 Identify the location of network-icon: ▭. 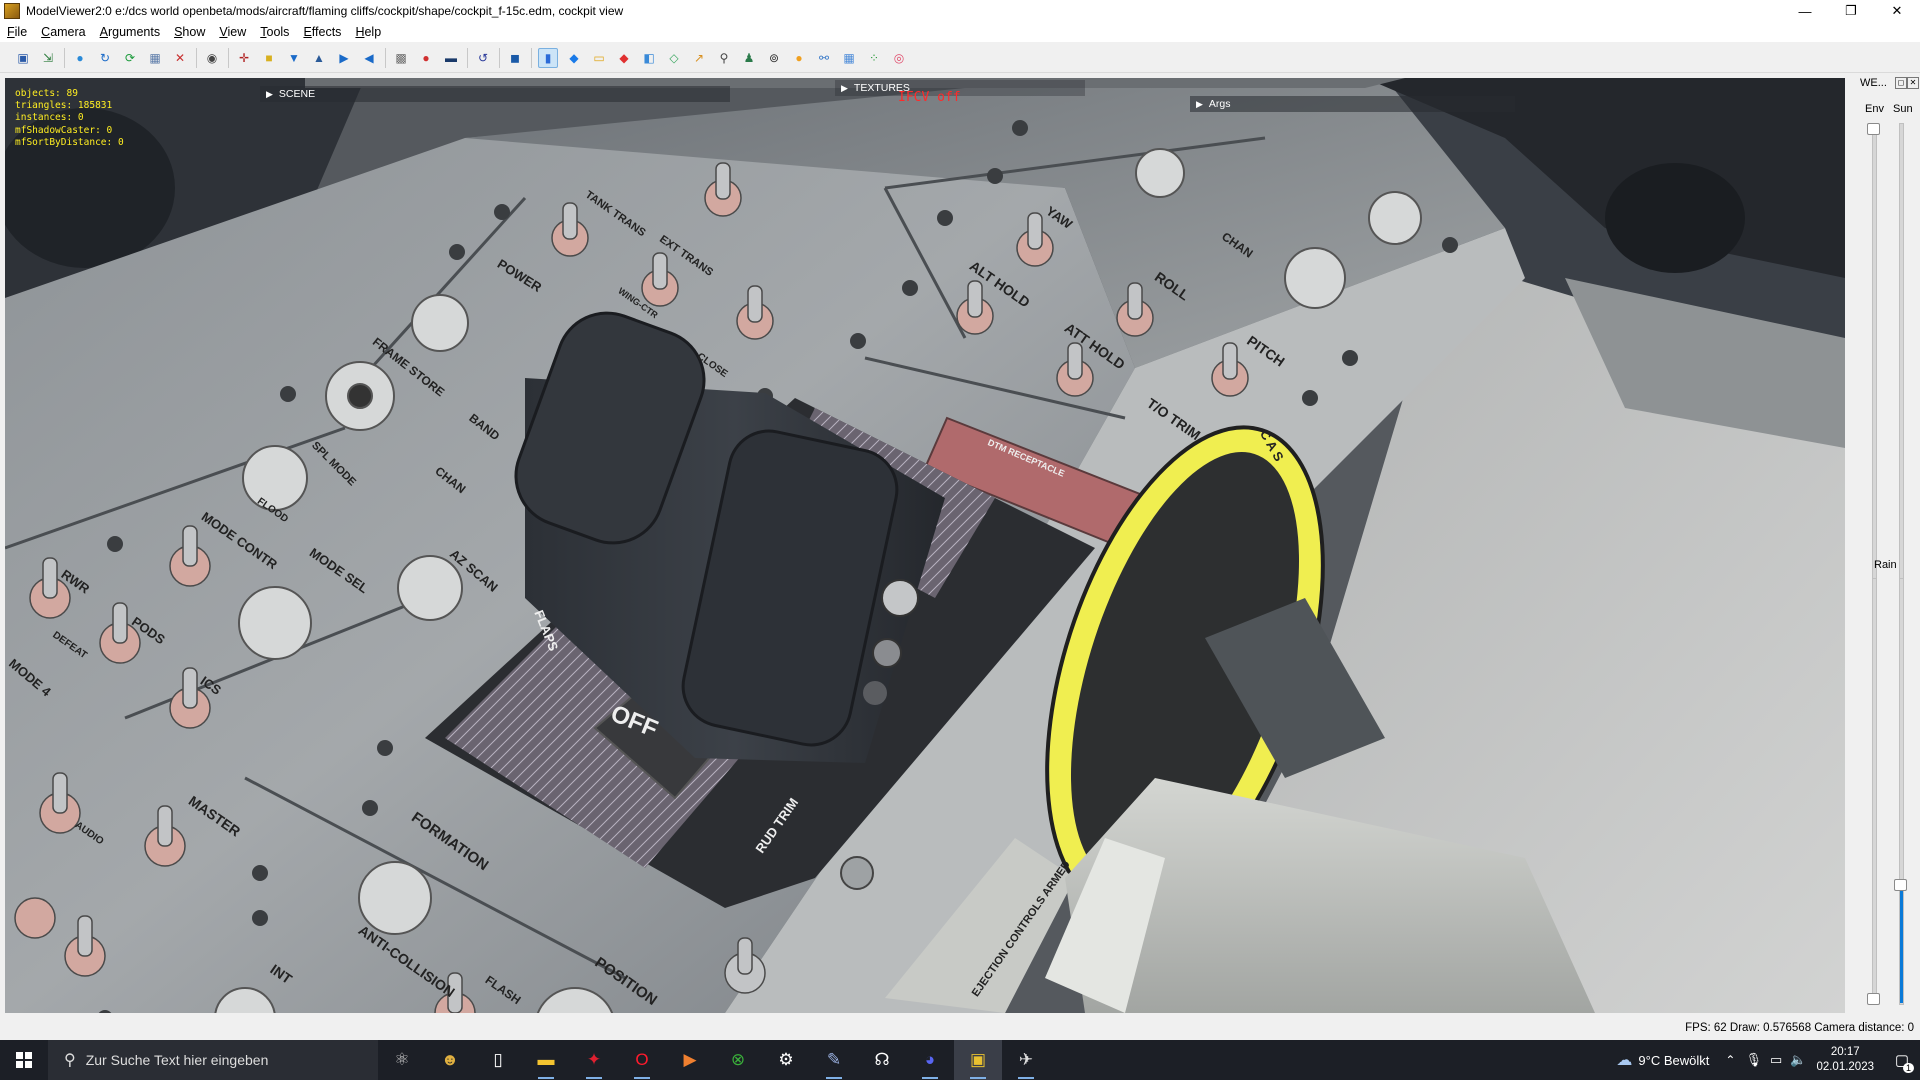
(1776, 1060).